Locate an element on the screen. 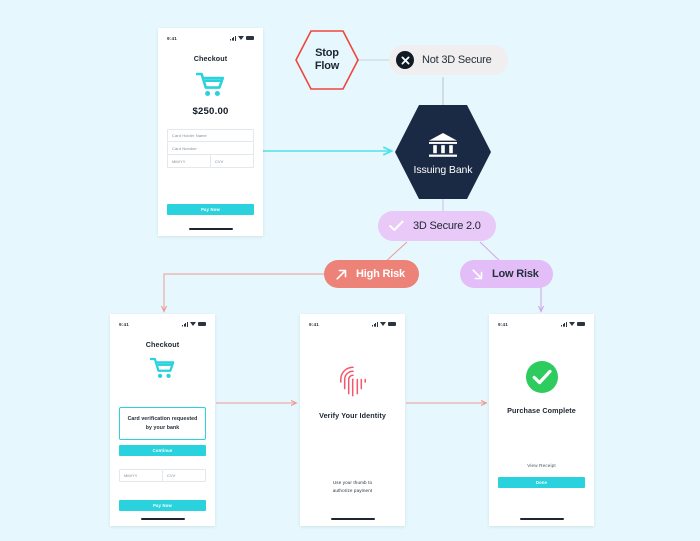 The height and width of the screenshot is (541, 700). view-receipt-link: View Receipt is located at coordinates (541, 465).